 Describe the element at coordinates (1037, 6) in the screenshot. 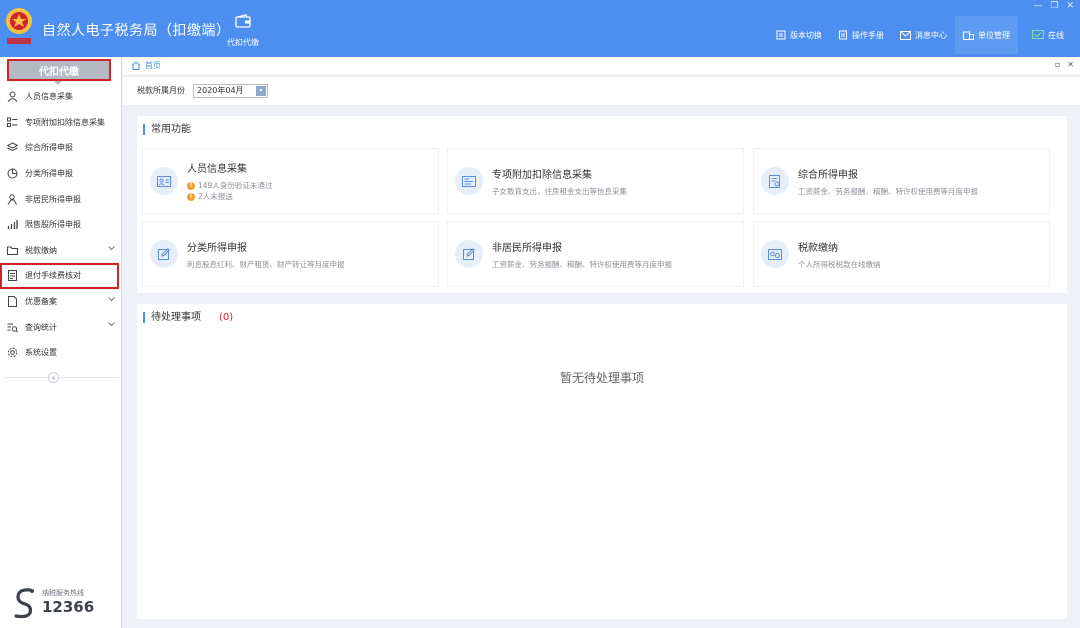

I see `minimize-icon: —` at that location.